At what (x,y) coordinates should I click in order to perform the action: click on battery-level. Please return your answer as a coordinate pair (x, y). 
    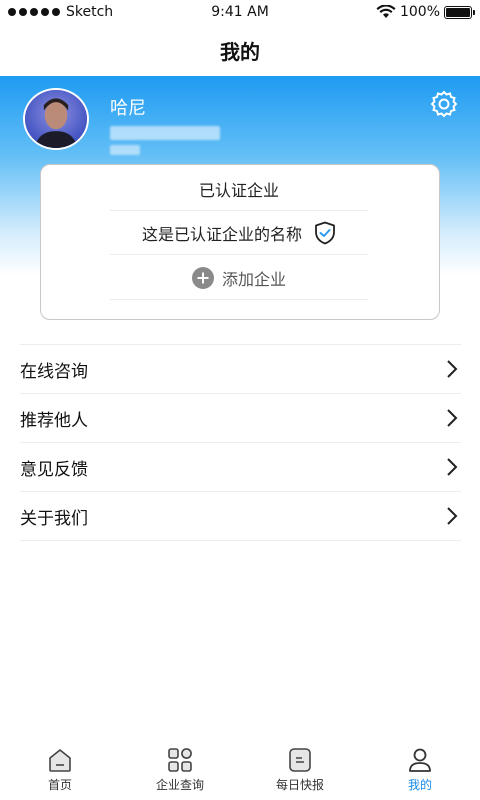
    Looking at the image, I should click on (458, 12).